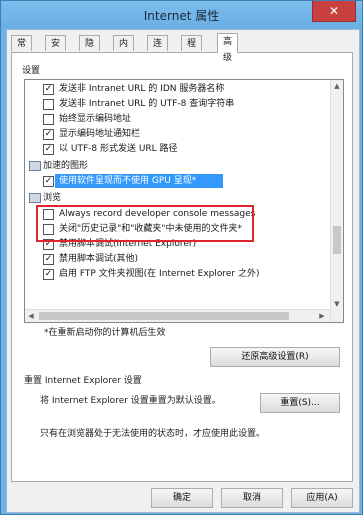 Image resolution: width=363 pixels, height=515 pixels. What do you see at coordinates (175, 134) in the screenshot?
I see `list-item: ✓ 显示编码地址通知栏` at bounding box center [175, 134].